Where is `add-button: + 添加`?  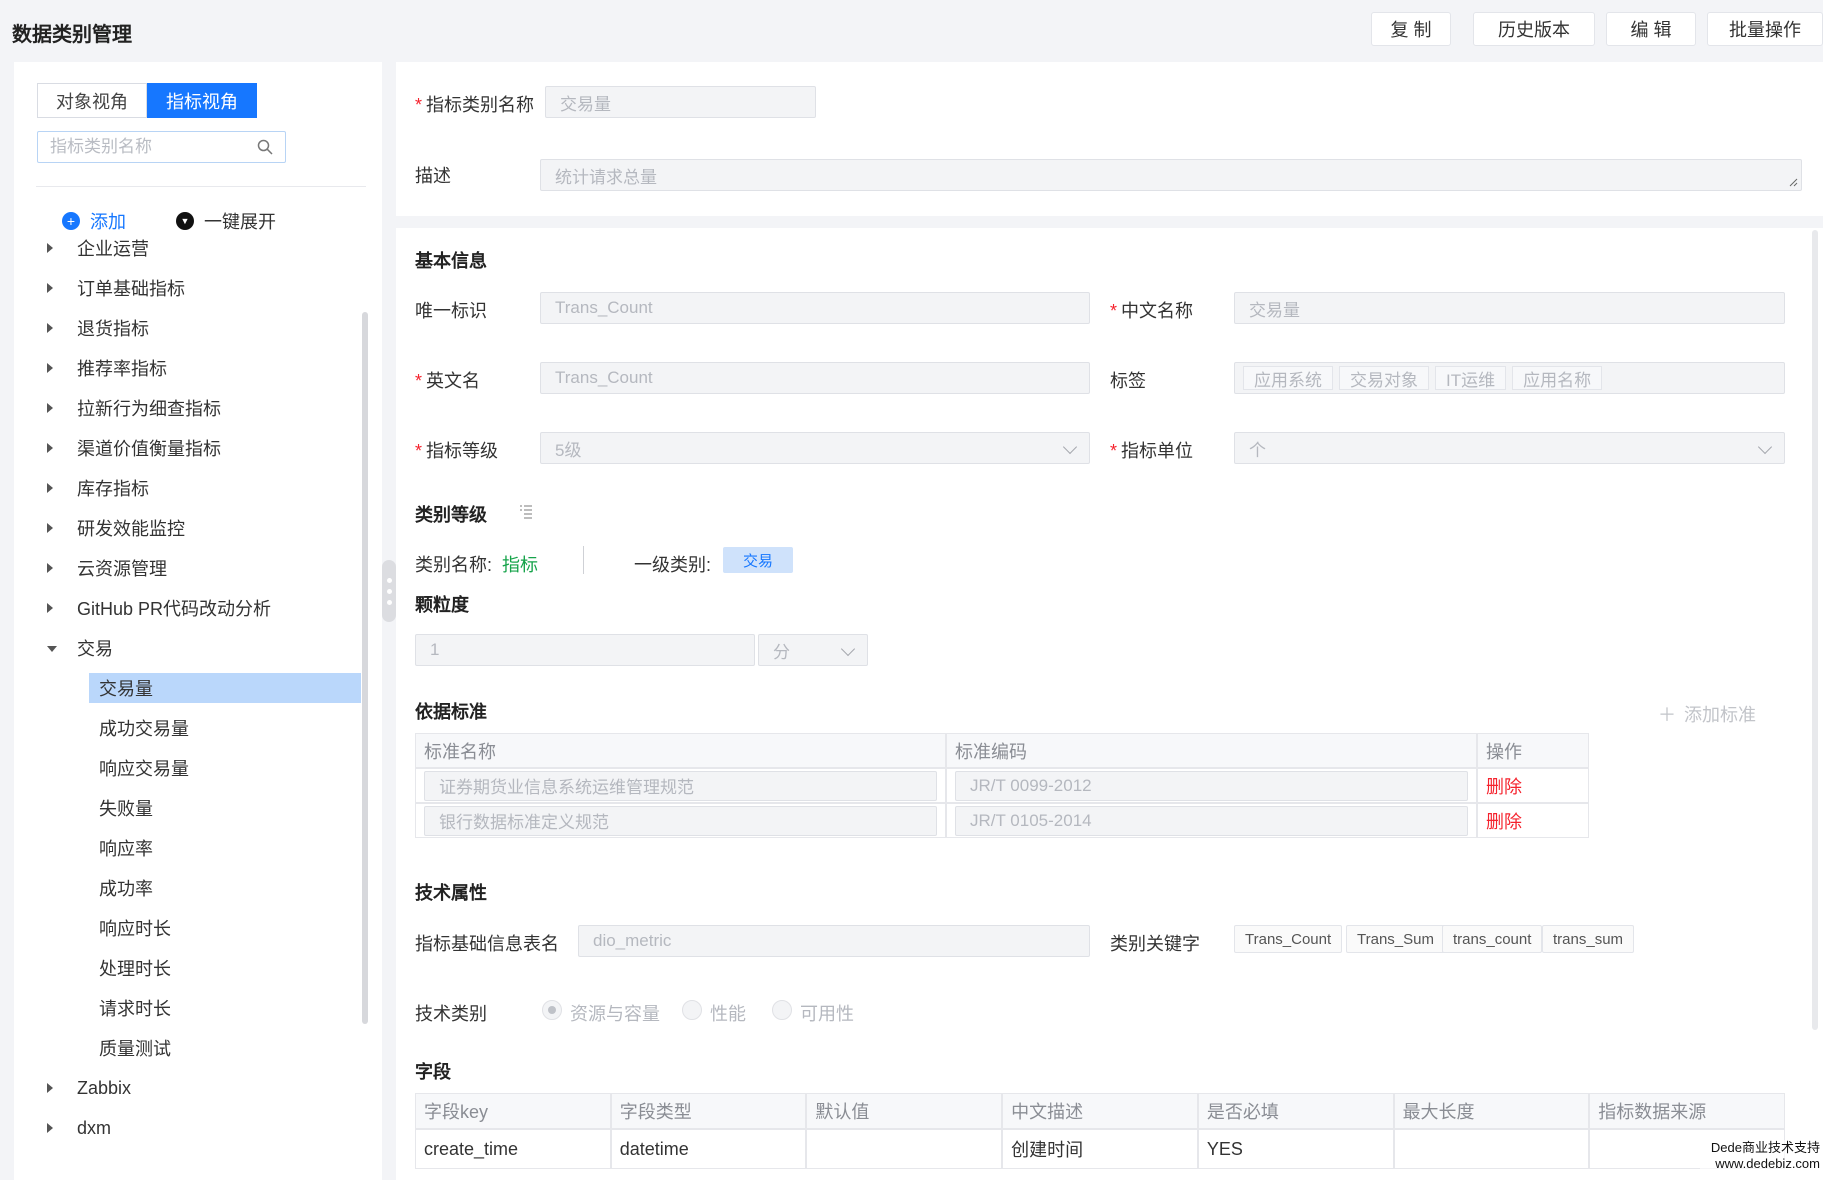
add-button: + 添加 is located at coordinates (94, 221).